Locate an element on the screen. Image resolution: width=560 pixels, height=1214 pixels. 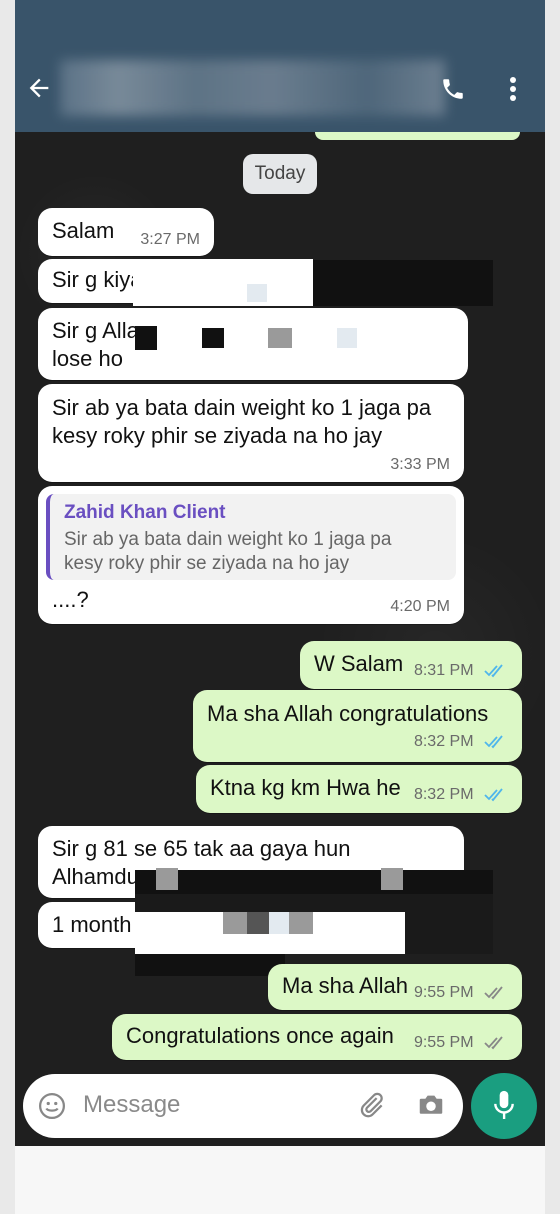
emoji-icon is located at coordinates (52, 1106).